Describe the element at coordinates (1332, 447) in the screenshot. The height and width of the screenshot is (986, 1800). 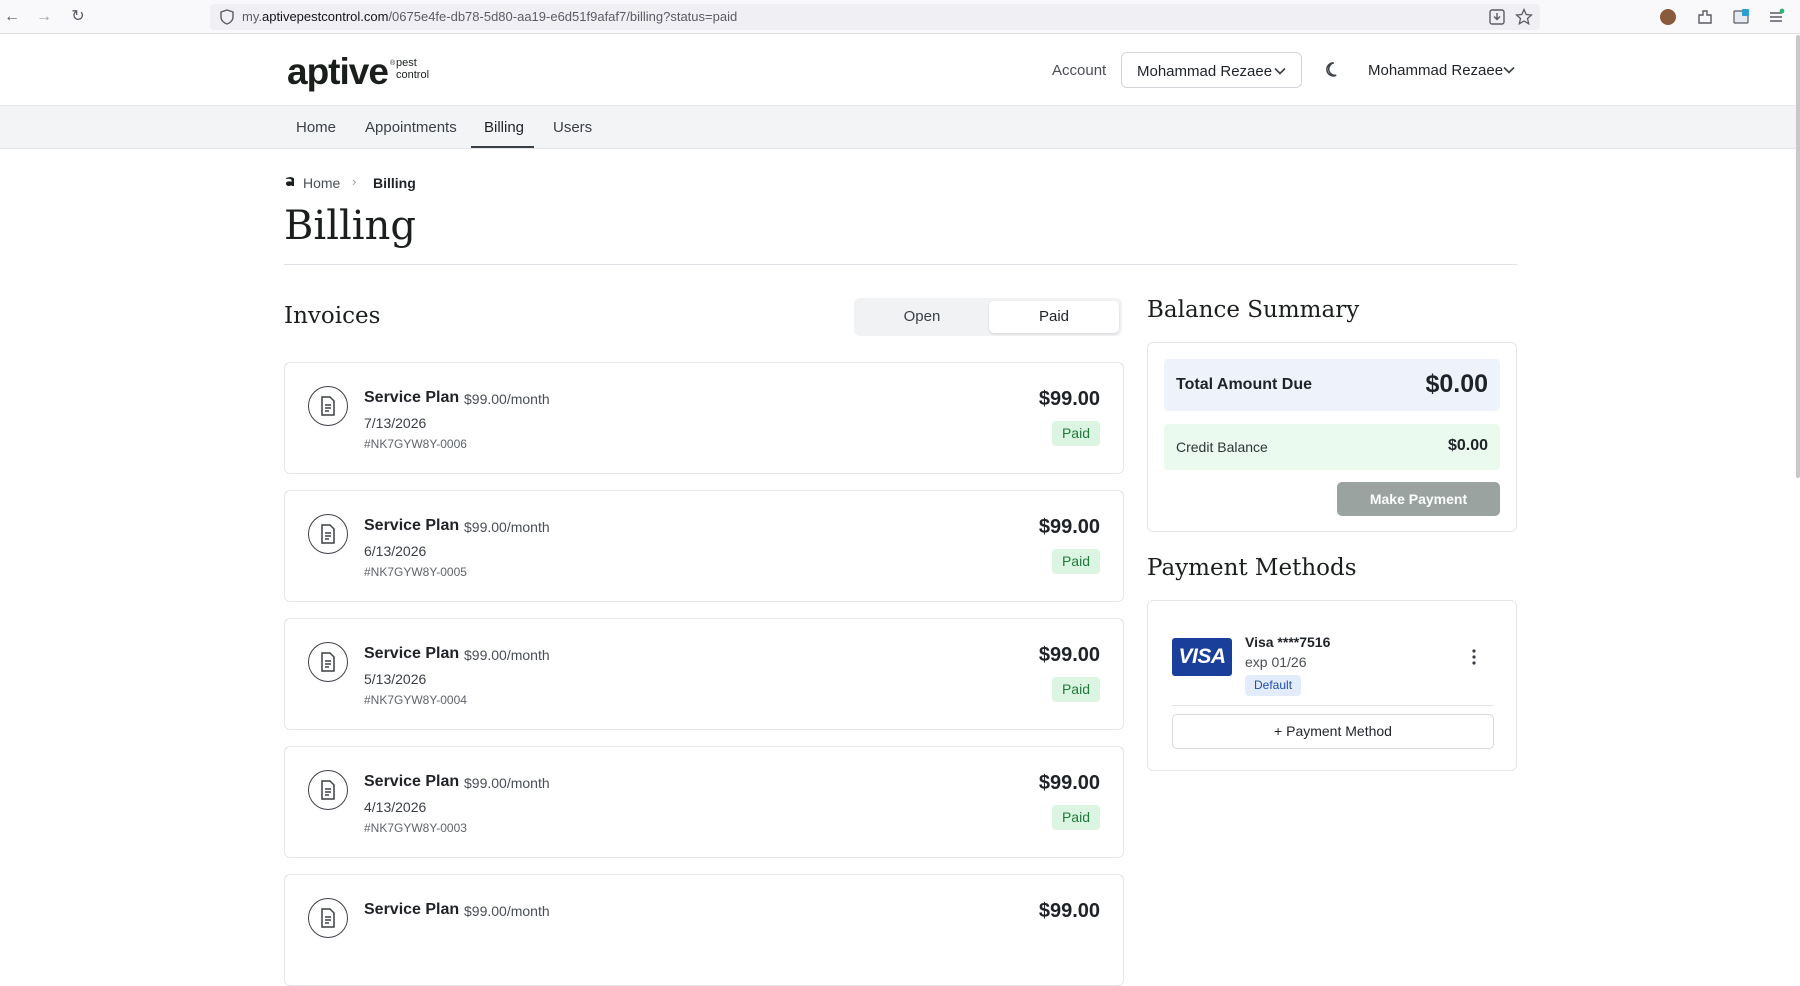
I see `credit-balance-row: Credit Balance $0.00` at that location.